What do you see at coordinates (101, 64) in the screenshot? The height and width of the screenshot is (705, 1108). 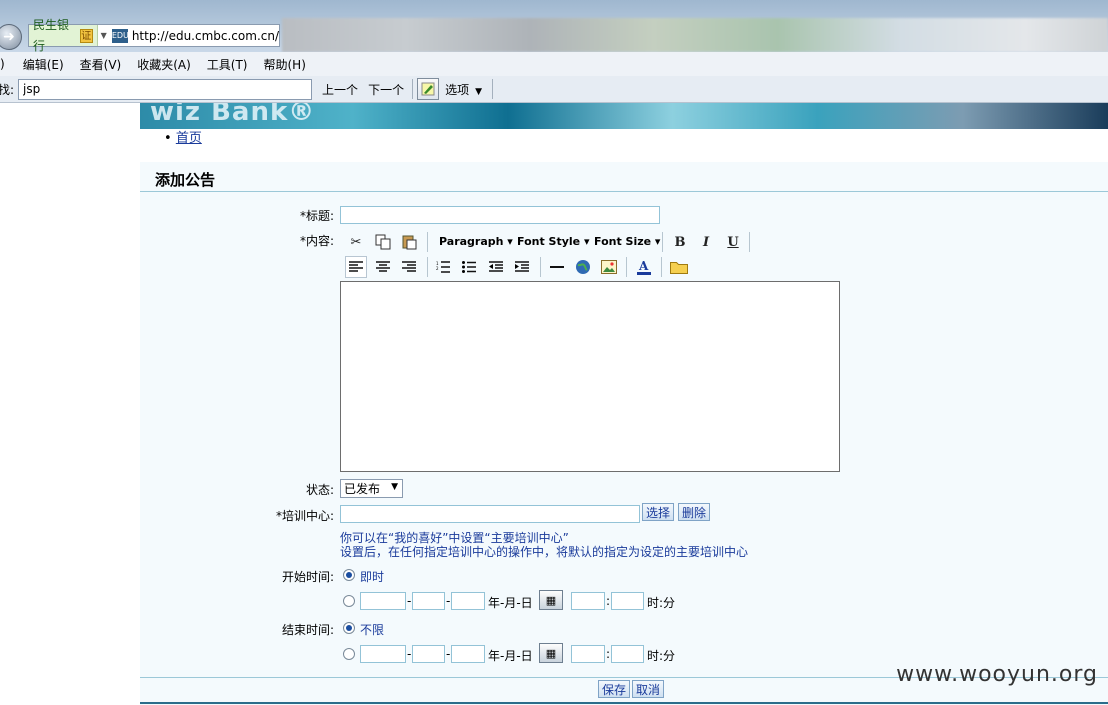 I see `menu-item-view: 查看(V)` at bounding box center [101, 64].